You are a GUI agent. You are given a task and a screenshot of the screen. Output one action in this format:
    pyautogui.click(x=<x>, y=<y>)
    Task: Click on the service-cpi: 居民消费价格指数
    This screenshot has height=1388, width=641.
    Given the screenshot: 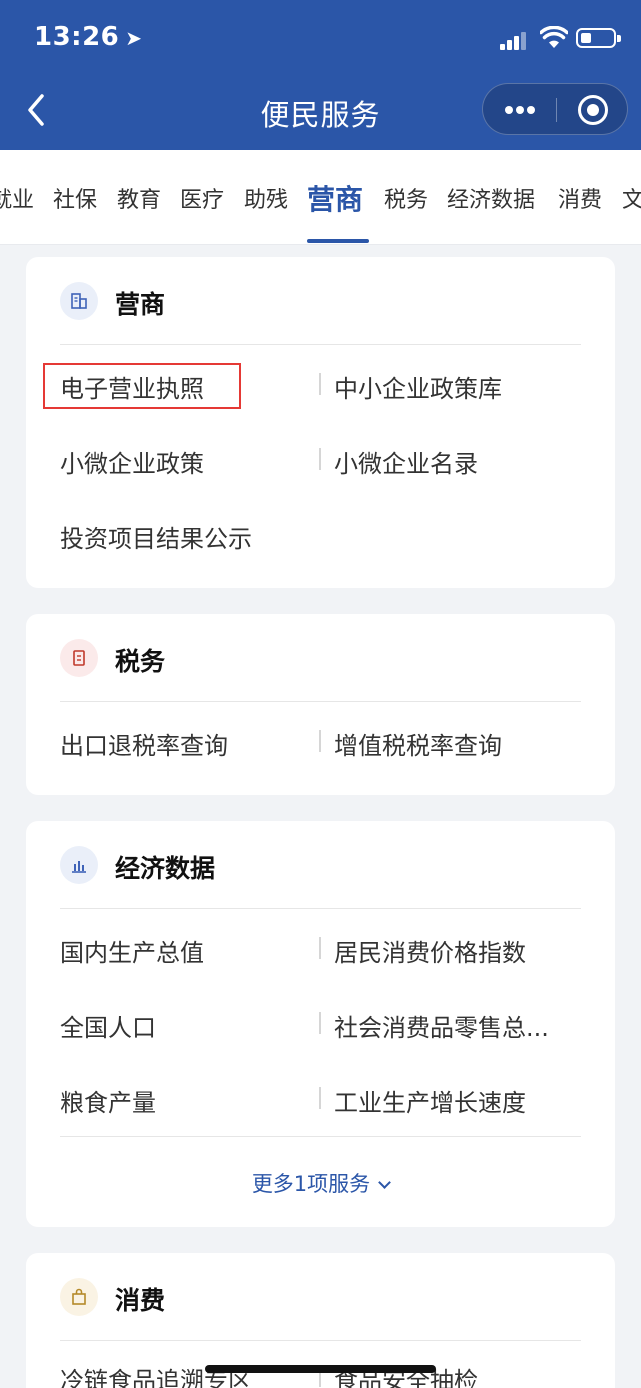 What is the action you would take?
    pyautogui.click(x=430, y=950)
    